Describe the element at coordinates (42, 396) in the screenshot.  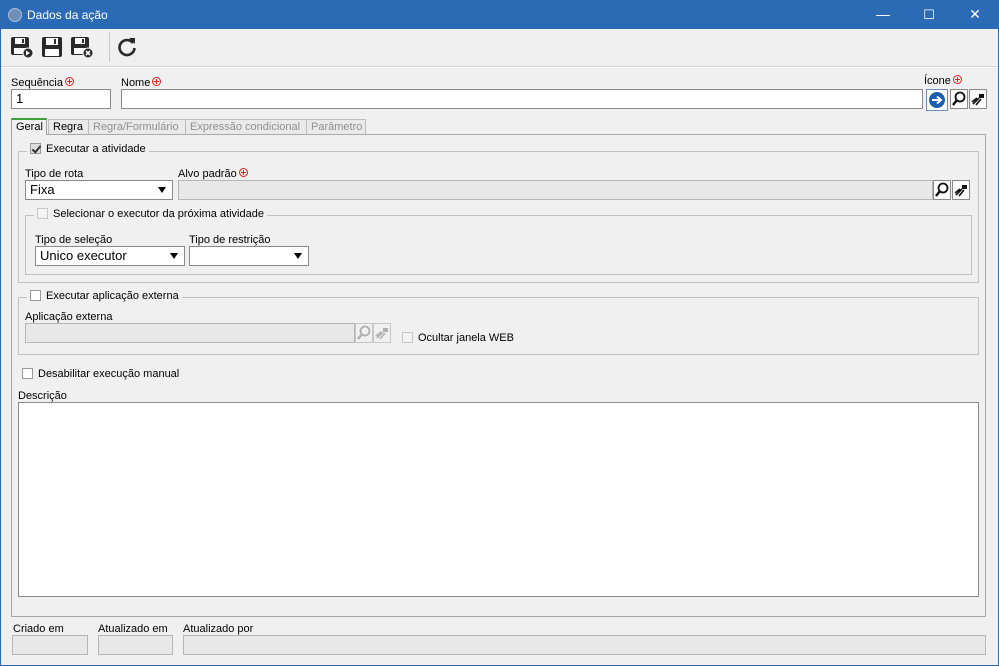
I see `description-label: Descrição` at that location.